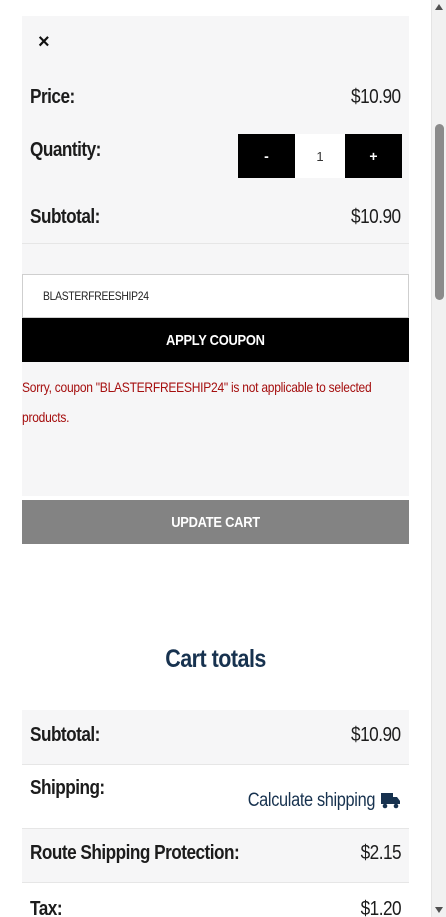 Image resolution: width=446 pixels, height=917 pixels. I want to click on vertical-scrollbar, so click(438, 458).